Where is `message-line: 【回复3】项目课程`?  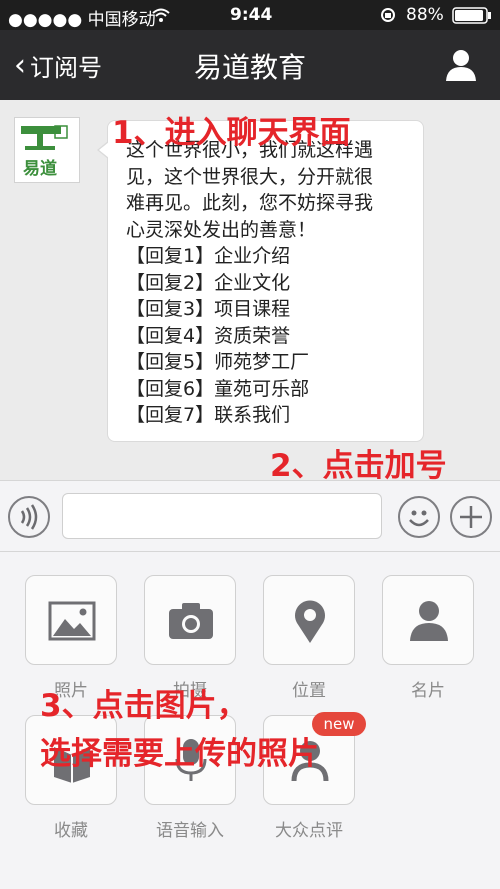
message-line: 【回复3】项目课程 is located at coordinates (208, 309).